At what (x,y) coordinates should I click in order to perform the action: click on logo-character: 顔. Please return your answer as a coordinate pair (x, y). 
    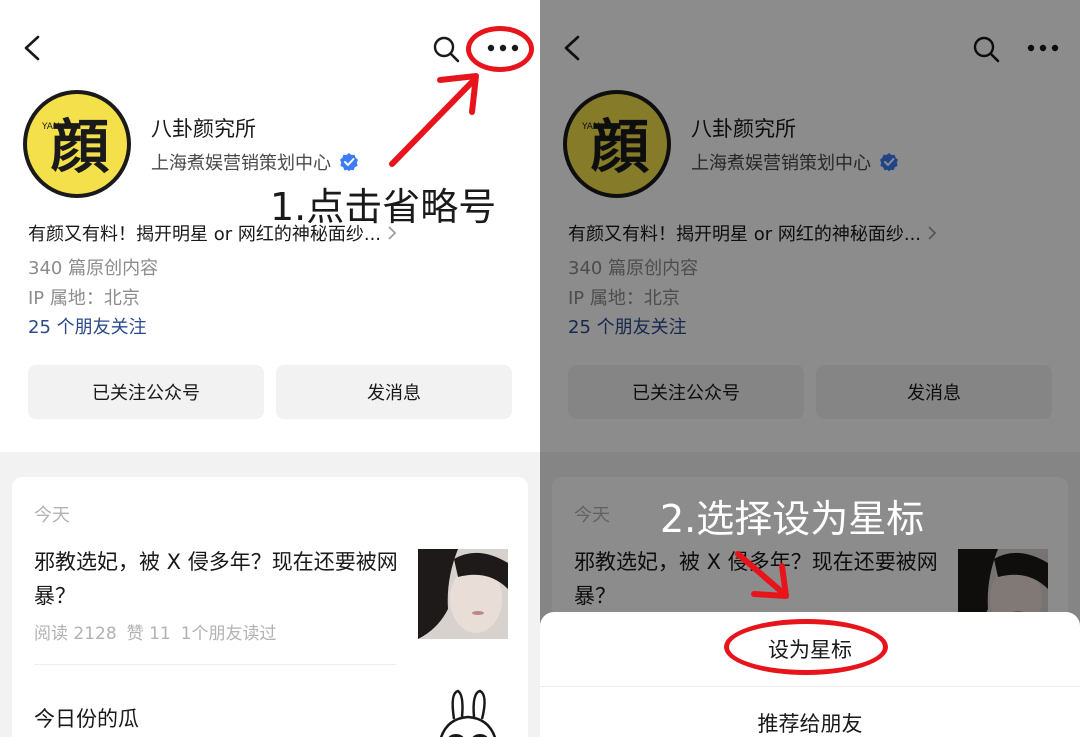
    Looking at the image, I should click on (80, 147).